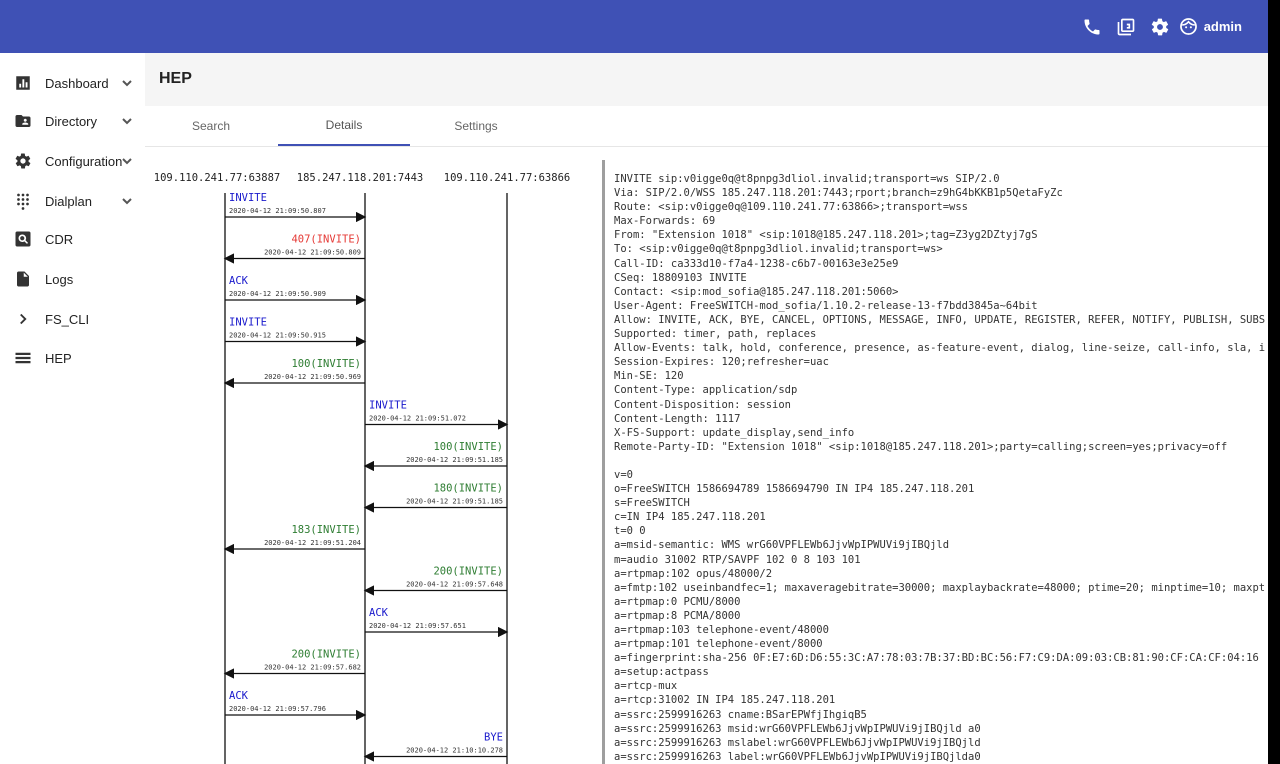  I want to click on list-icon, so click(23, 358).